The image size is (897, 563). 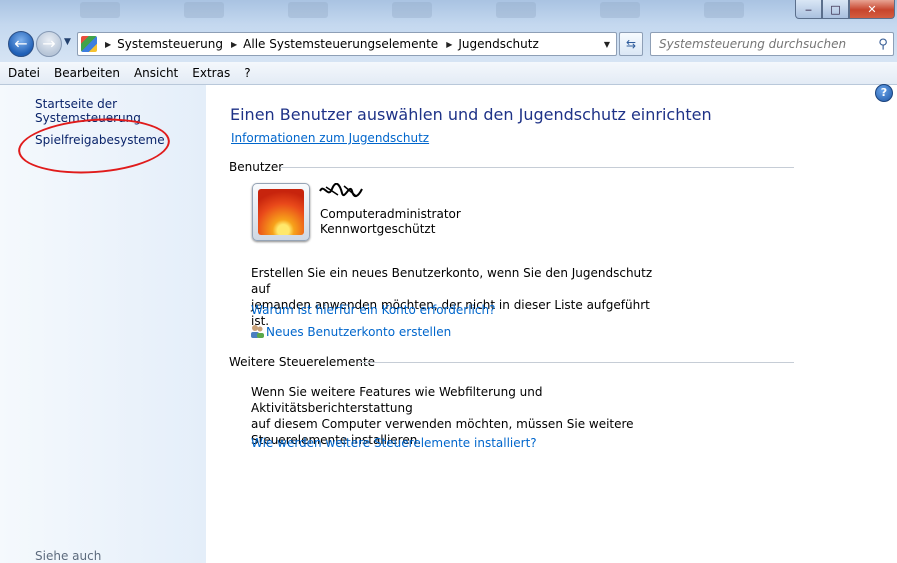 What do you see at coordinates (430, 12) in the screenshot?
I see `background-taskbar-ghost` at bounding box center [430, 12].